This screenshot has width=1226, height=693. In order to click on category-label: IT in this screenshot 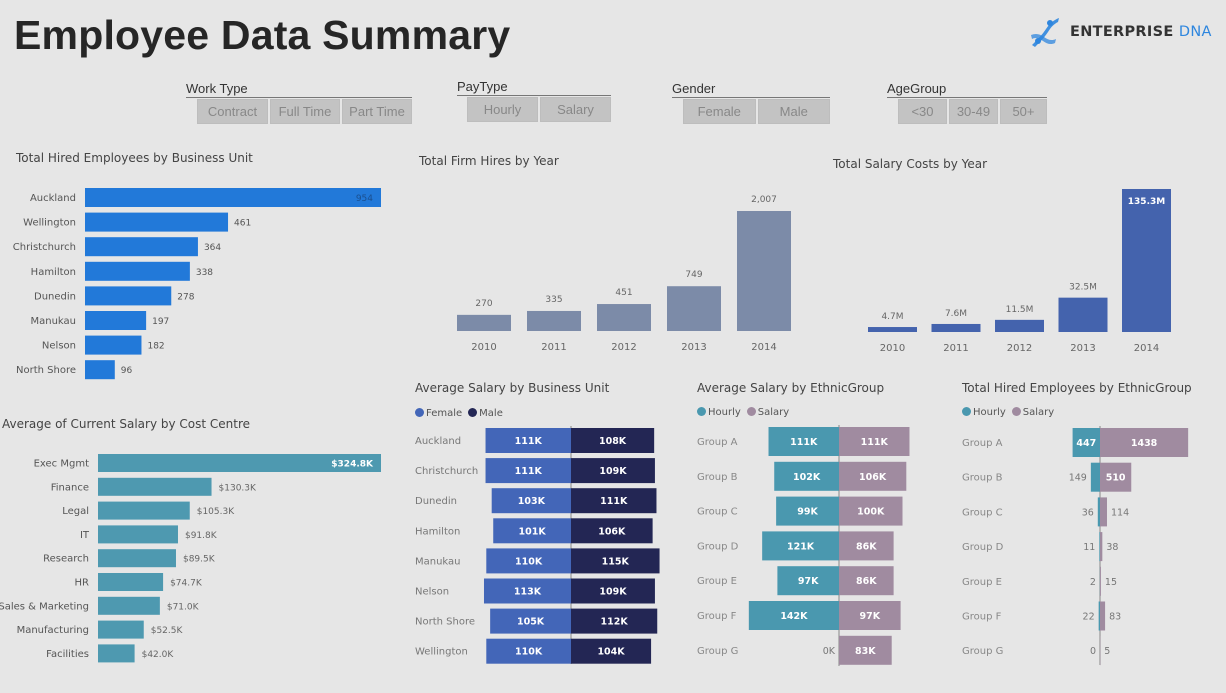, I will do `click(85, 535)`.